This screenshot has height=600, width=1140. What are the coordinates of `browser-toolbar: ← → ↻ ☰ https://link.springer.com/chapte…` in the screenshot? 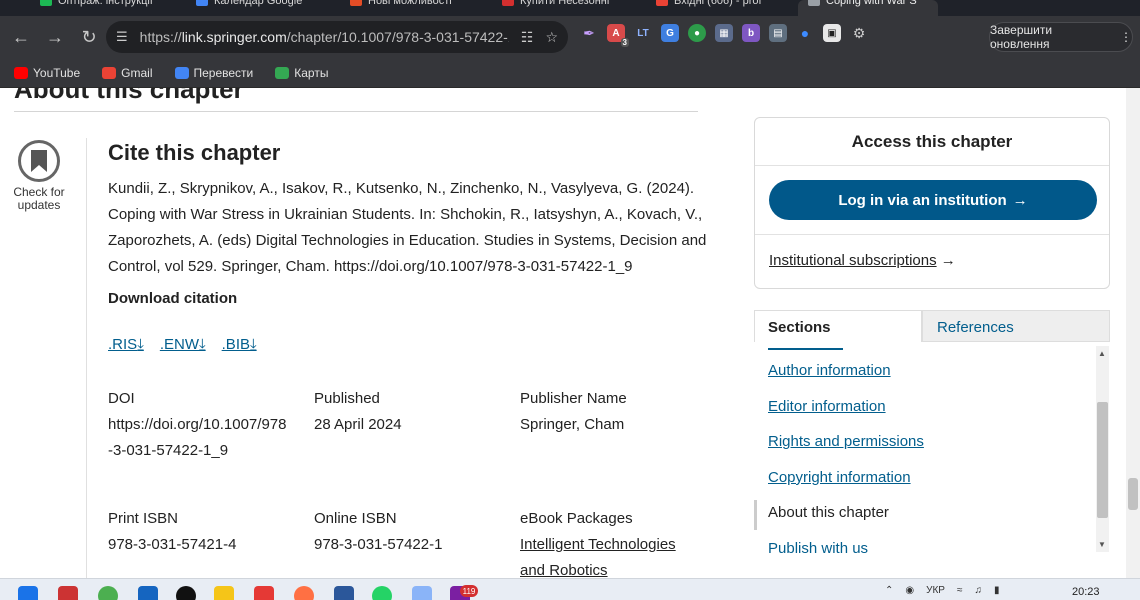 It's located at (570, 37).